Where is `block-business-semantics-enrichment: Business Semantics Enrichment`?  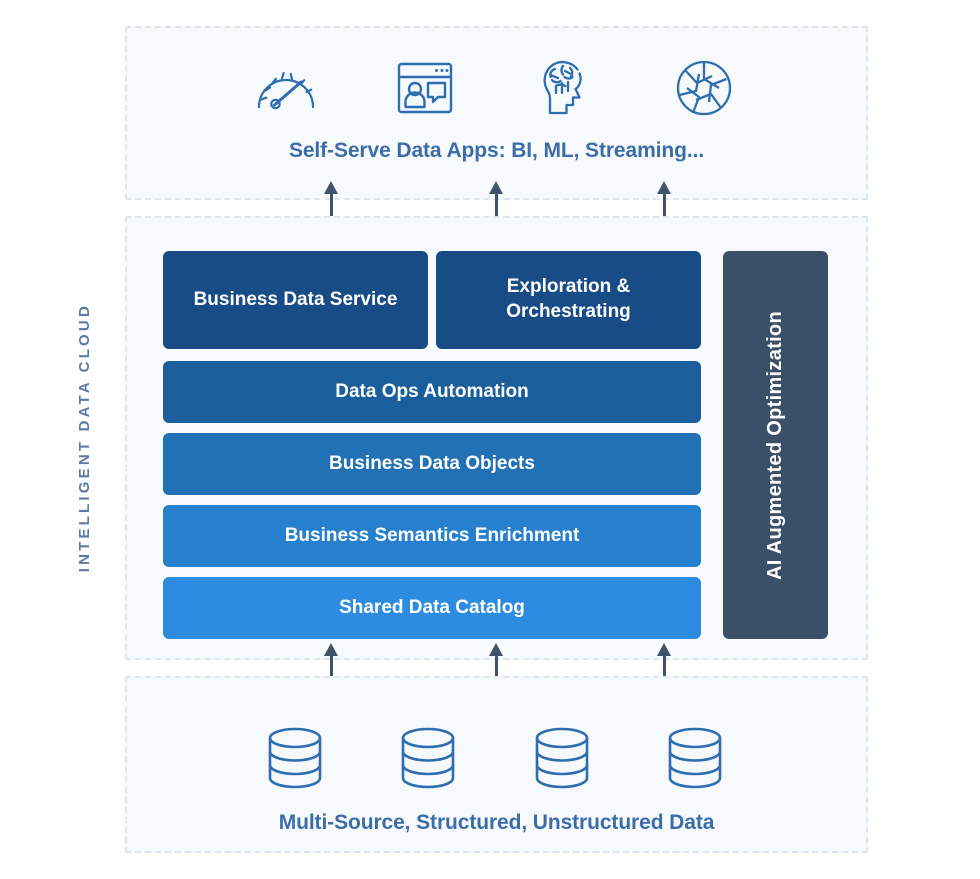 block-business-semantics-enrichment: Business Semantics Enrichment is located at coordinates (432, 536).